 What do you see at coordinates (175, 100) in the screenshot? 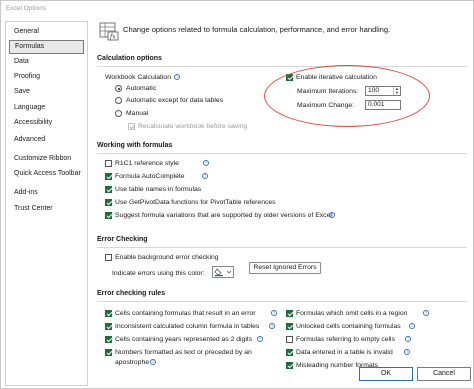
I see `radio-automatic-except-label: Automatic except for data tables` at bounding box center [175, 100].